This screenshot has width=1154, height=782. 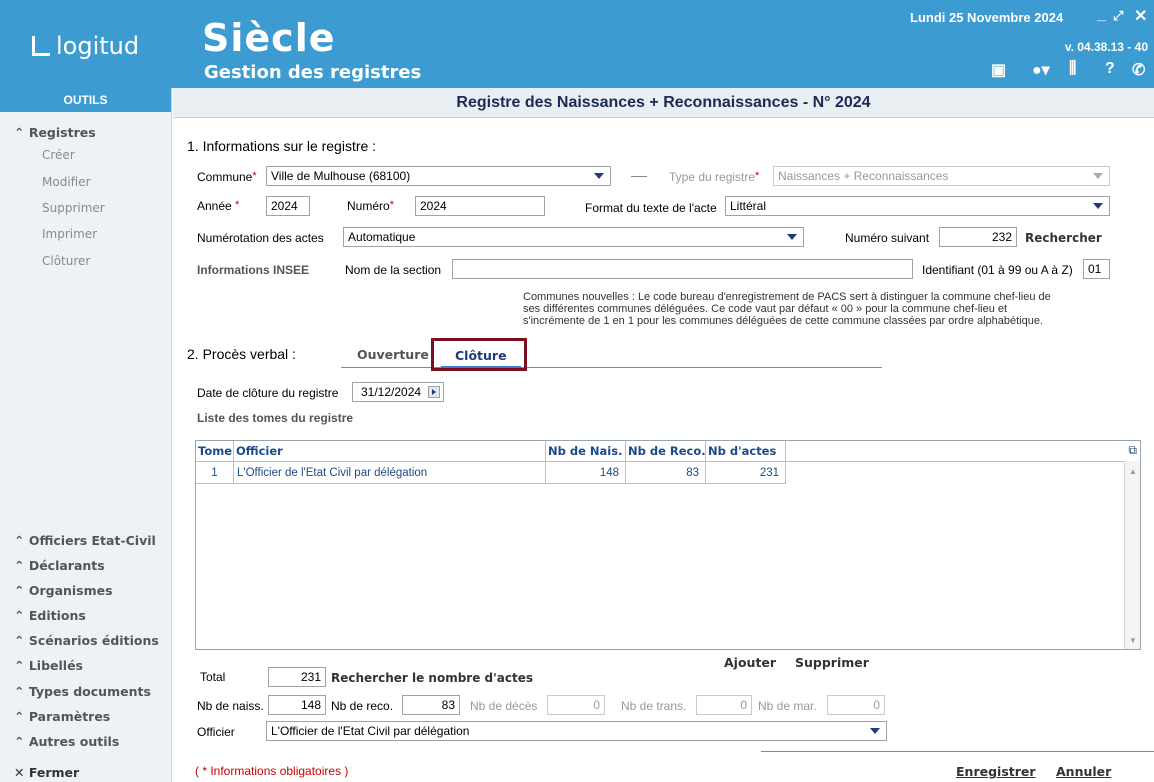 I want to click on sidebar-section-editions: ⌃ Editions, so click(x=50, y=615).